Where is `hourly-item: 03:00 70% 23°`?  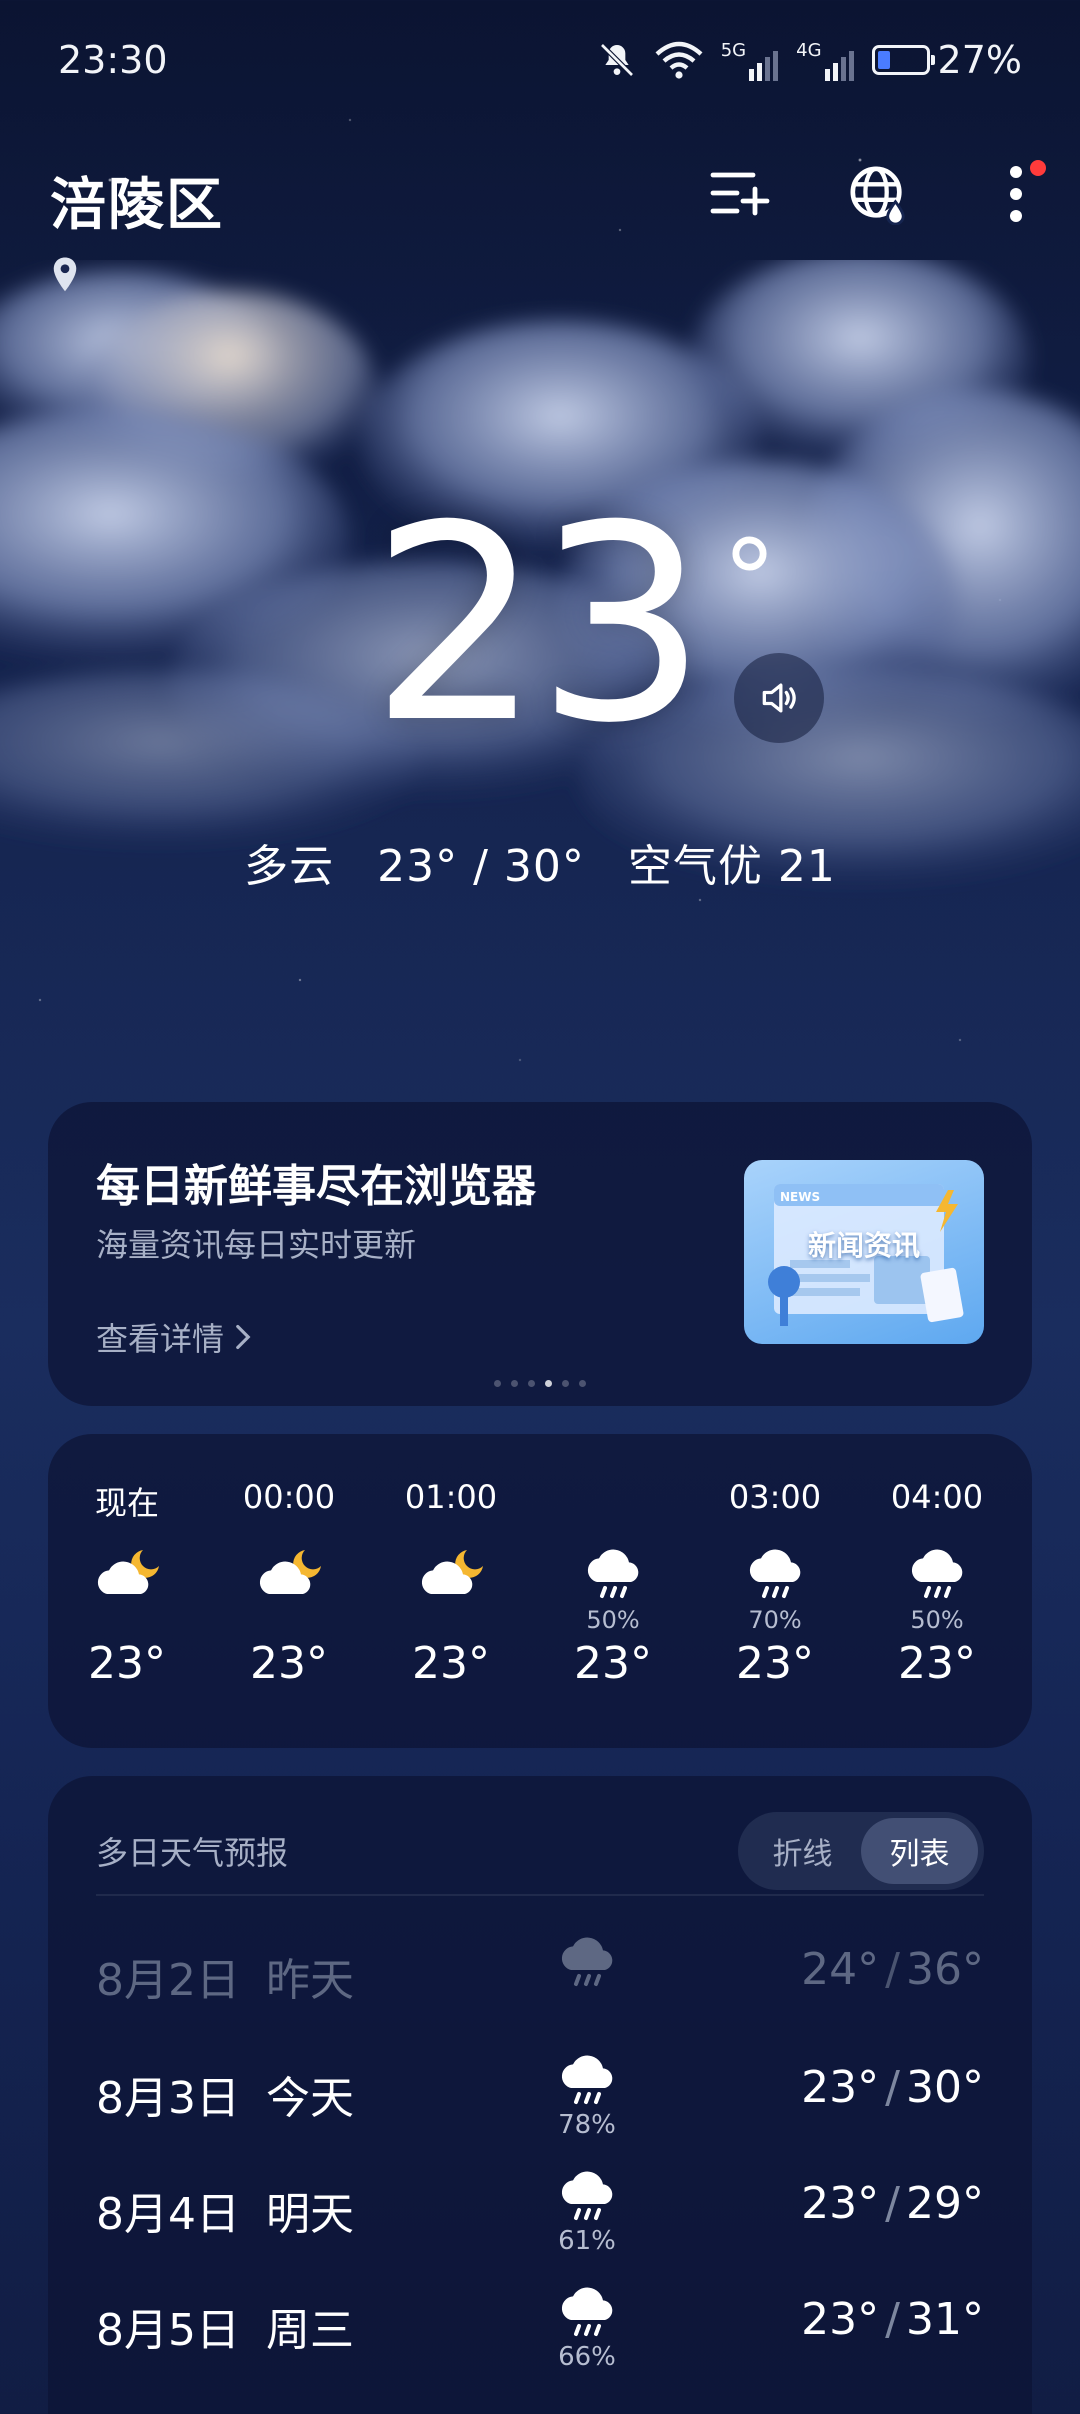 hourly-item: 03:00 70% 23° is located at coordinates (775, 1583).